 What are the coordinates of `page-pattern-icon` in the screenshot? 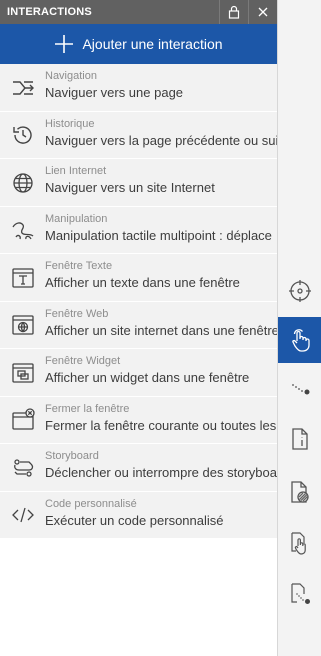 It's located at (299, 492).